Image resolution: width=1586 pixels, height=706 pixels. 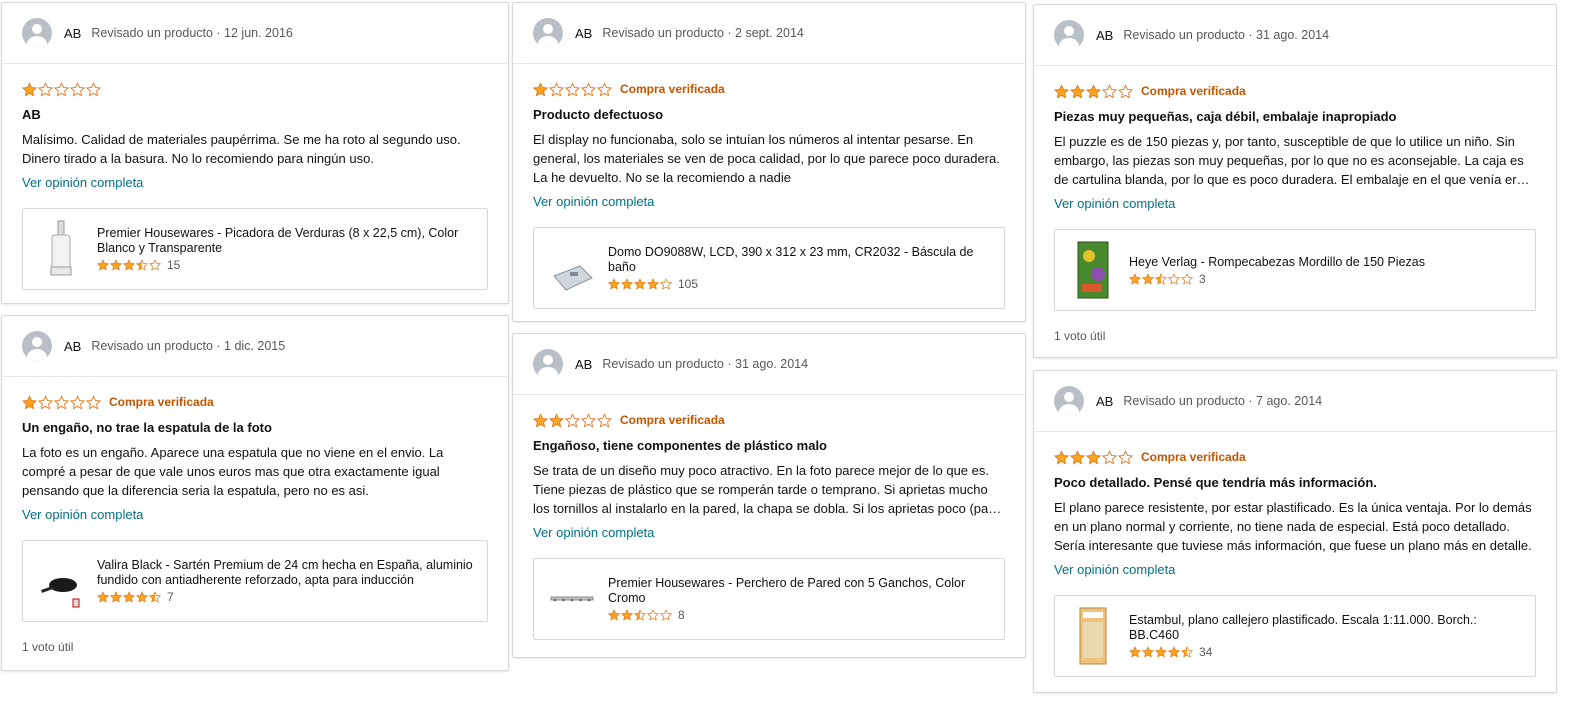 I want to click on rating-count: 105, so click(x=688, y=284).